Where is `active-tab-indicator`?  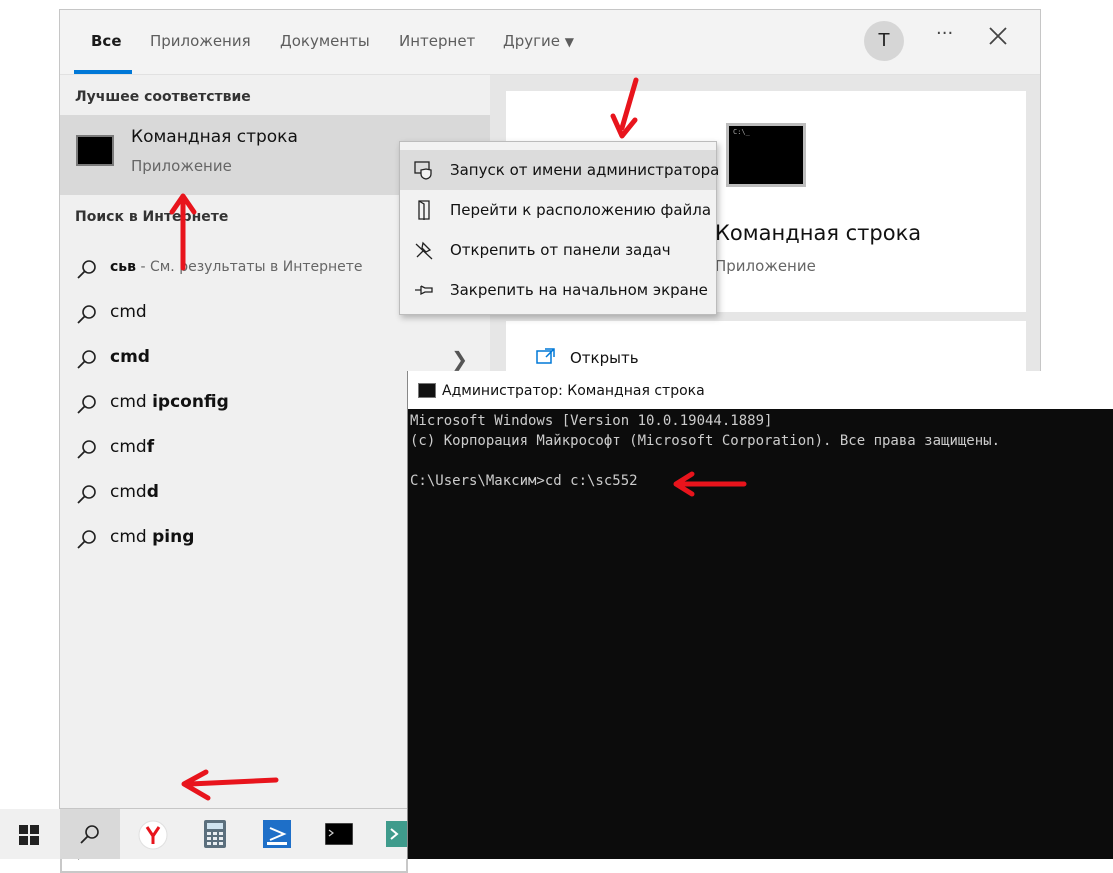
active-tab-indicator is located at coordinates (103, 72).